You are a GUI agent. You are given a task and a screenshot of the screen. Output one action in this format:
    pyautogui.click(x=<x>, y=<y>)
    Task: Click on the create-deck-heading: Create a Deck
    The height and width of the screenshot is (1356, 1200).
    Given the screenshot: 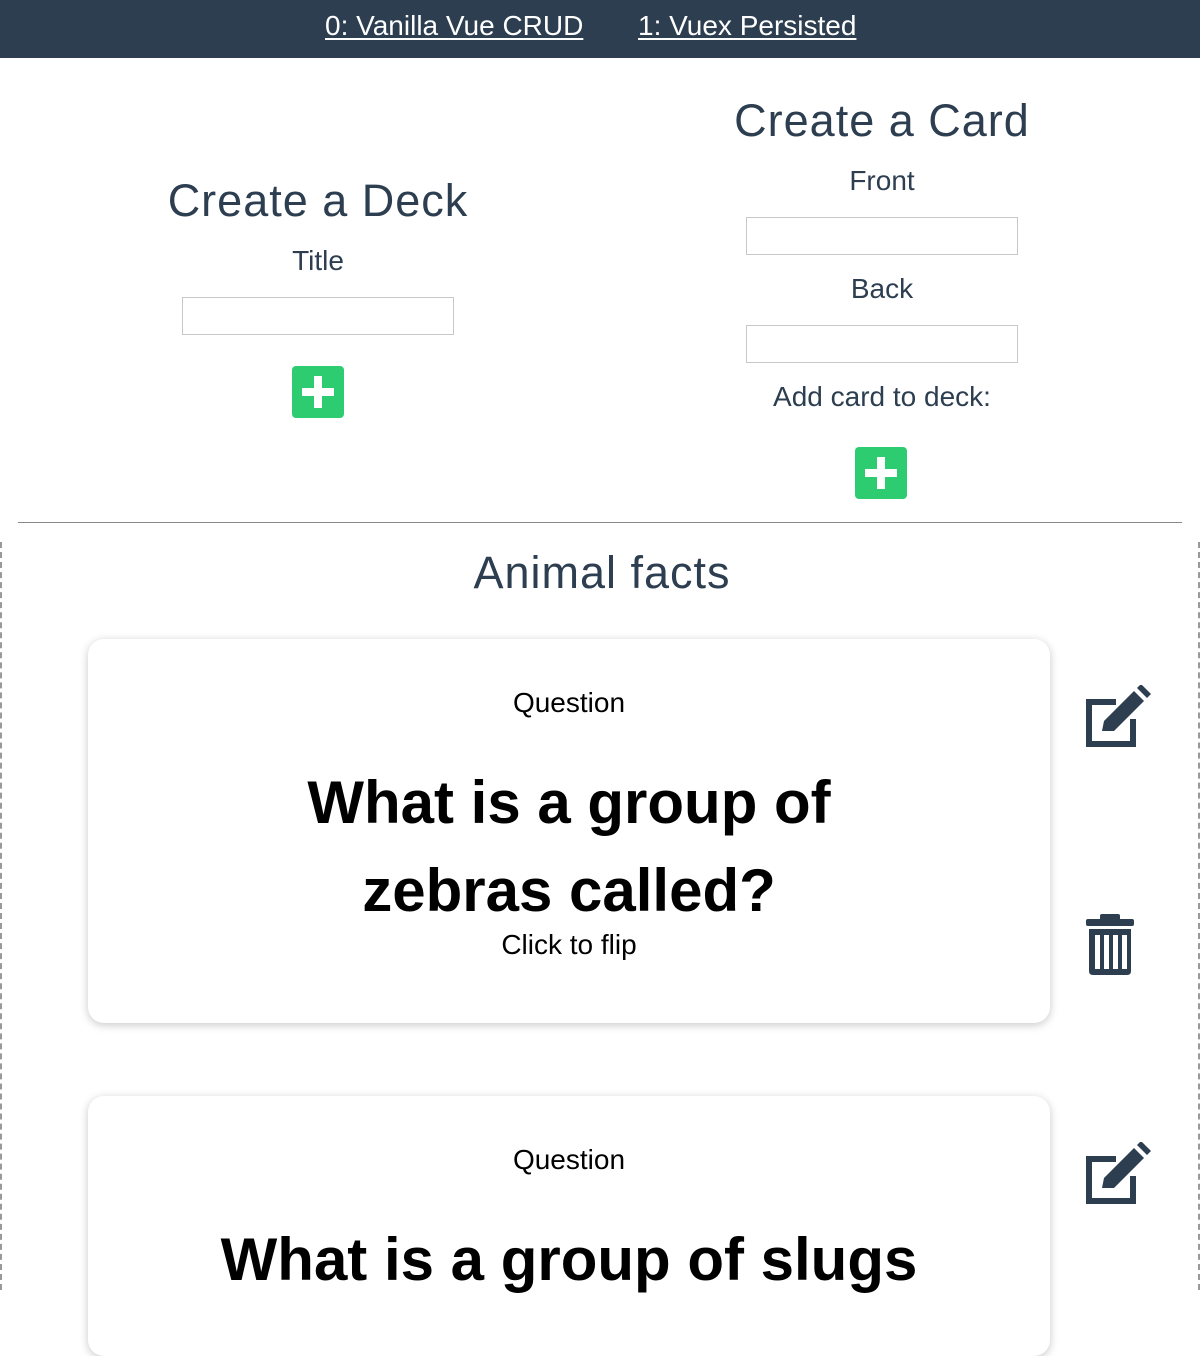 What is the action you would take?
    pyautogui.click(x=318, y=200)
    